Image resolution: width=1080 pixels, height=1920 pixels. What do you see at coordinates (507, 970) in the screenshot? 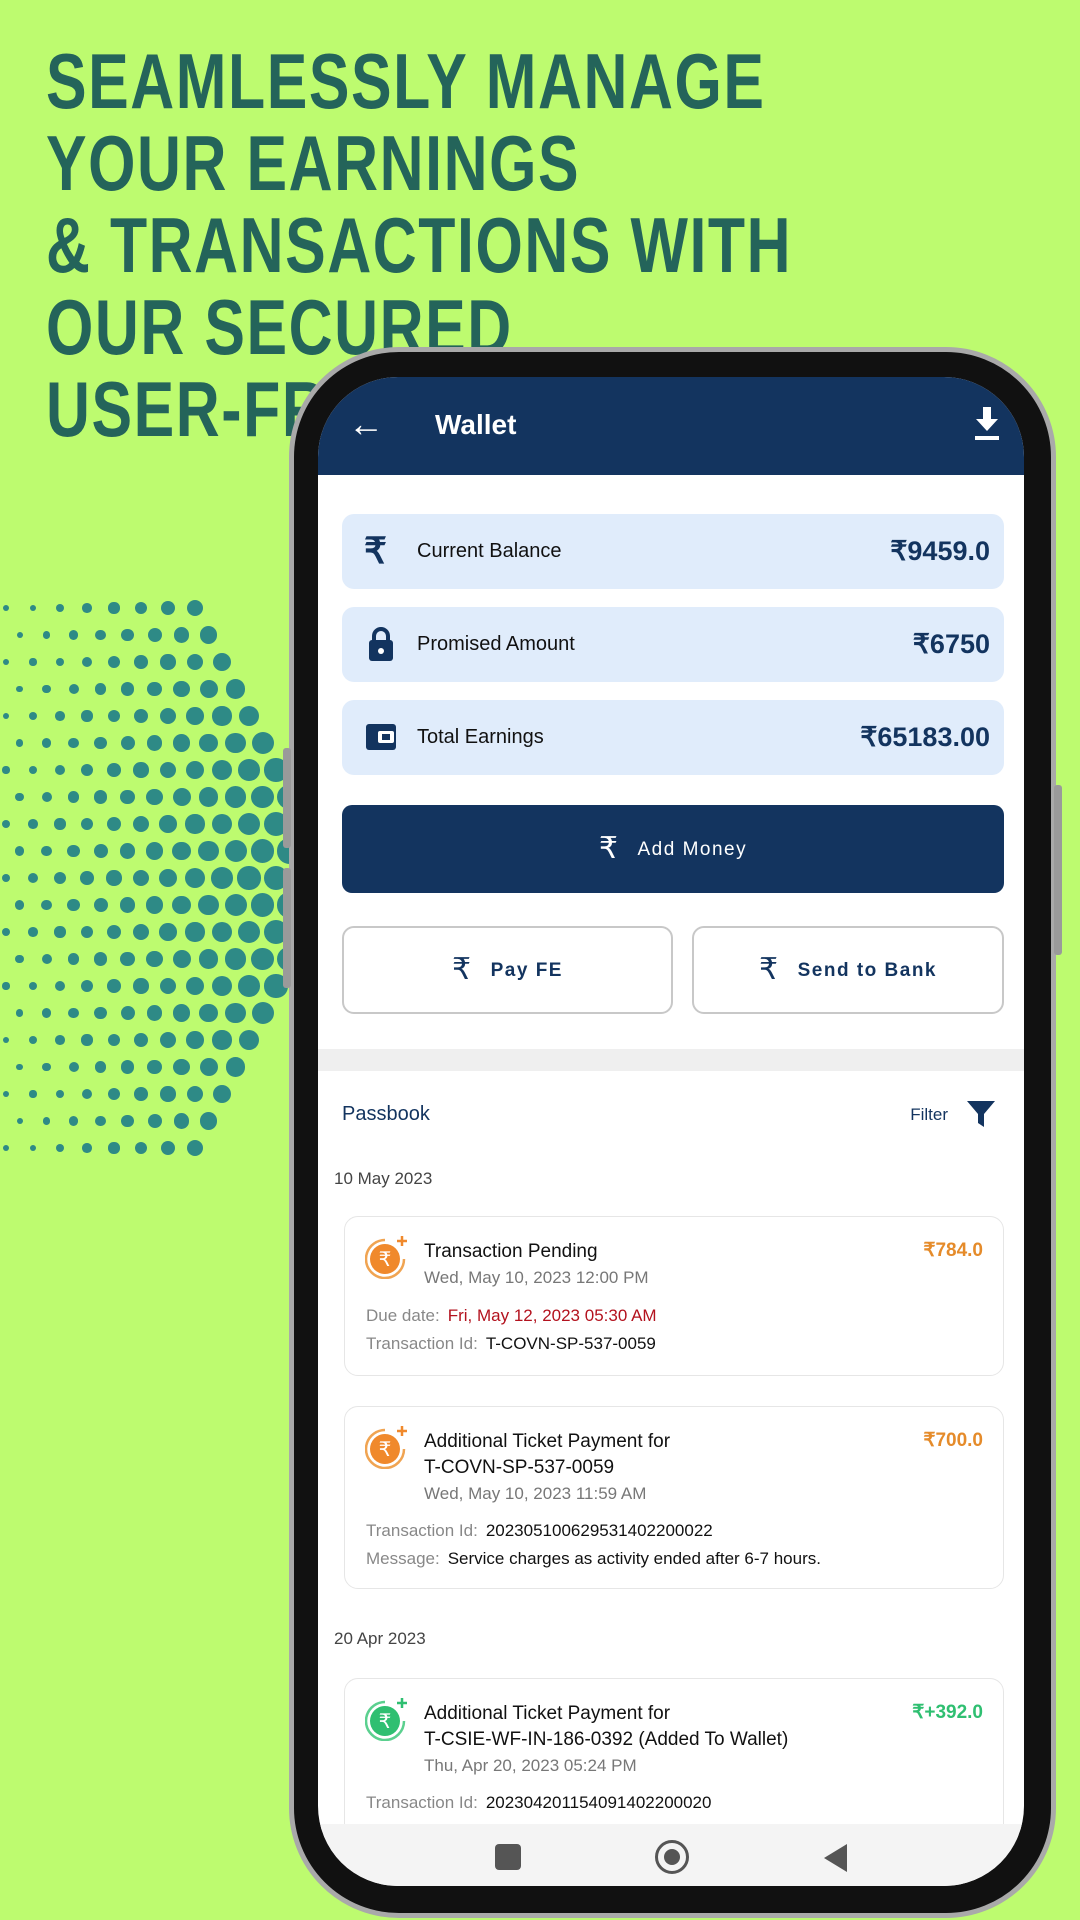
I see `pay-fe-button: ₹ Pay FE` at bounding box center [507, 970].